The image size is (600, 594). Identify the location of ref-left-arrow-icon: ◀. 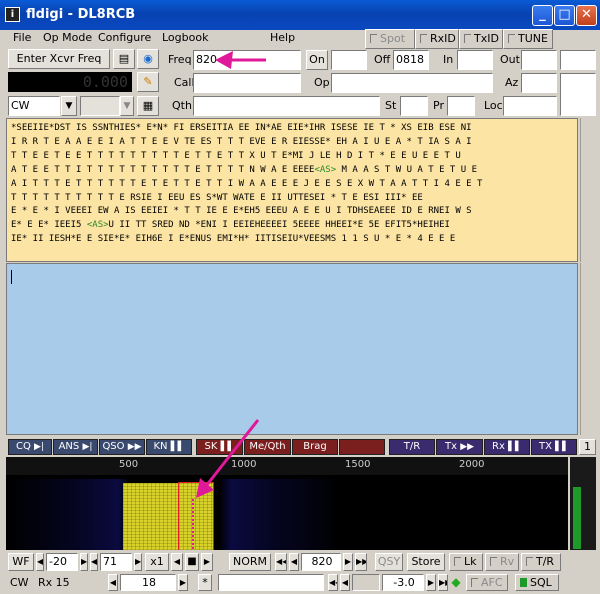
(40, 562).